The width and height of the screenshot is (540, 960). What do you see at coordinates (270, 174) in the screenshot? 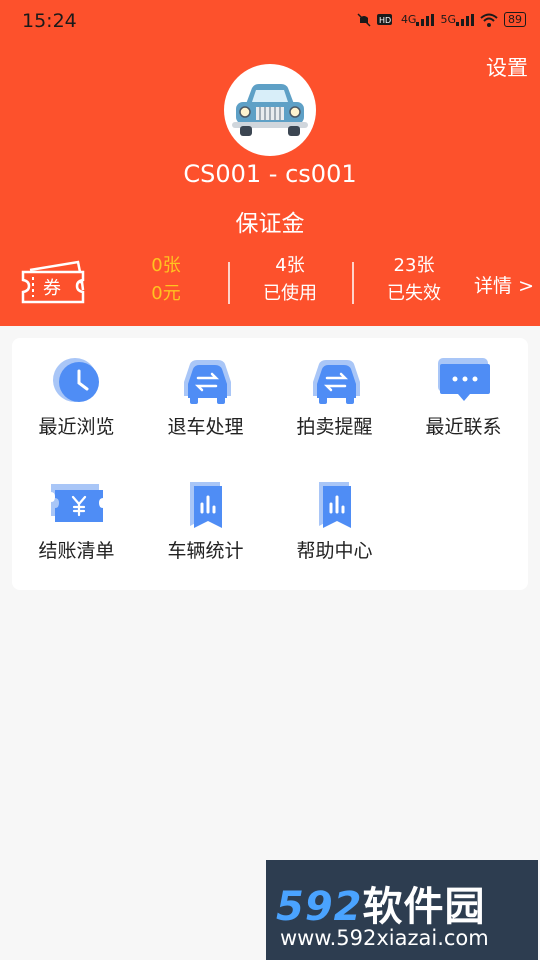
I see `account-name: CS001 - cs001` at bounding box center [270, 174].